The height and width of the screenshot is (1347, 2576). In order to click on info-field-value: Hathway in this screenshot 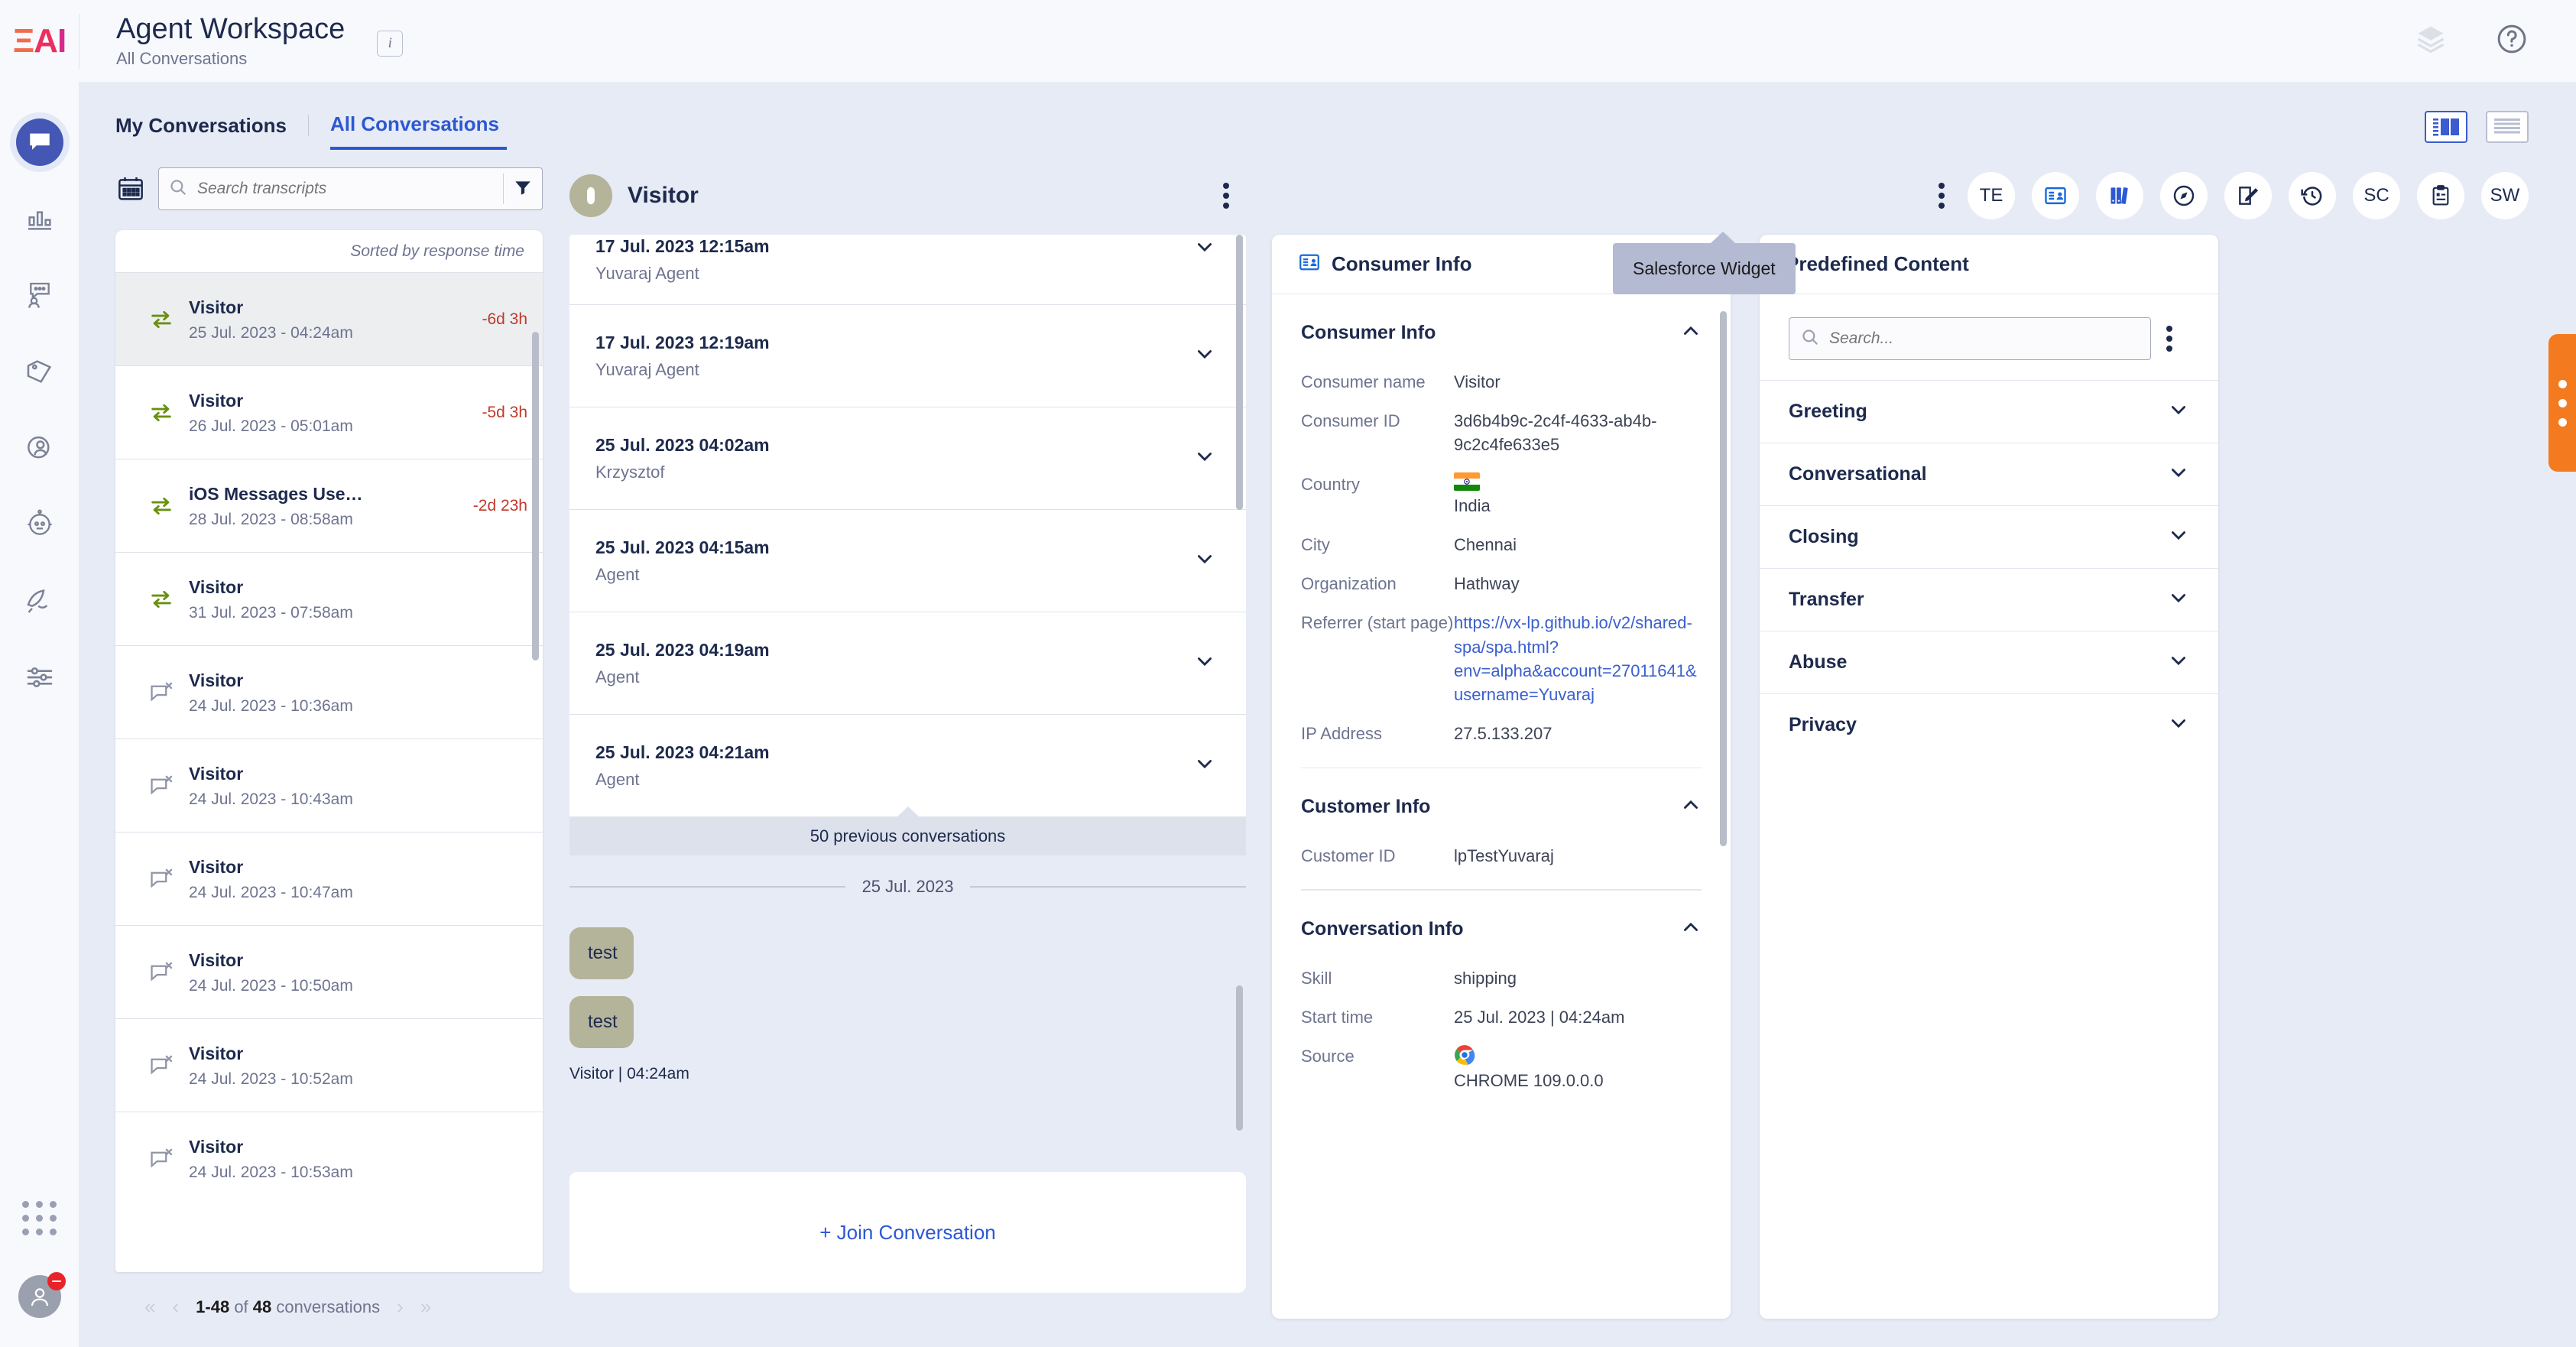, I will do `click(1487, 584)`.